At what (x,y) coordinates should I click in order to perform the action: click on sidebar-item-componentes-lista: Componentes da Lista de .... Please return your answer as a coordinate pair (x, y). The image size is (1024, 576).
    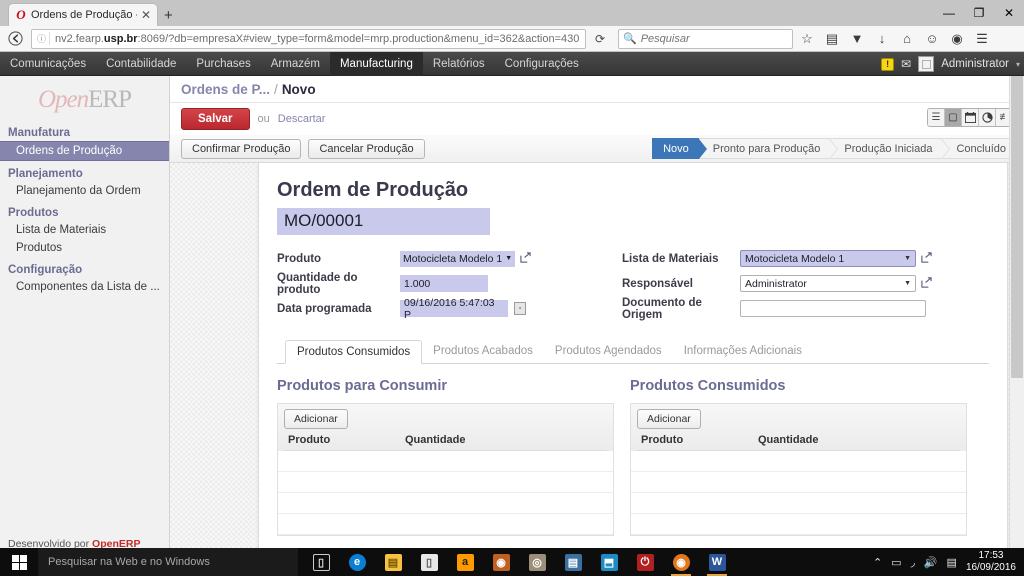
    Looking at the image, I should click on (84, 287).